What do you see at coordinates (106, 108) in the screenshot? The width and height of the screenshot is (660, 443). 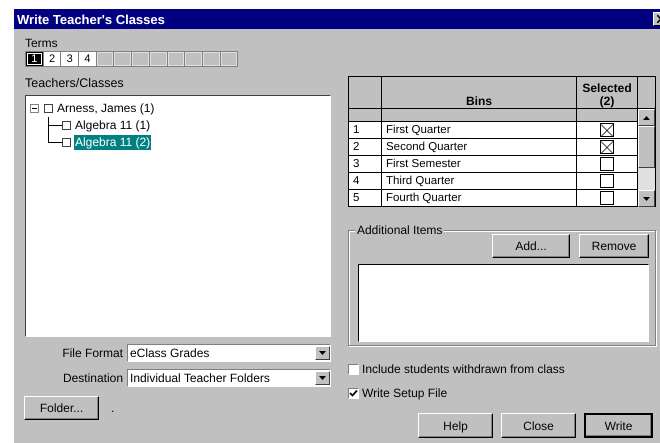 I see `tree-item: Arness, James (1)` at bounding box center [106, 108].